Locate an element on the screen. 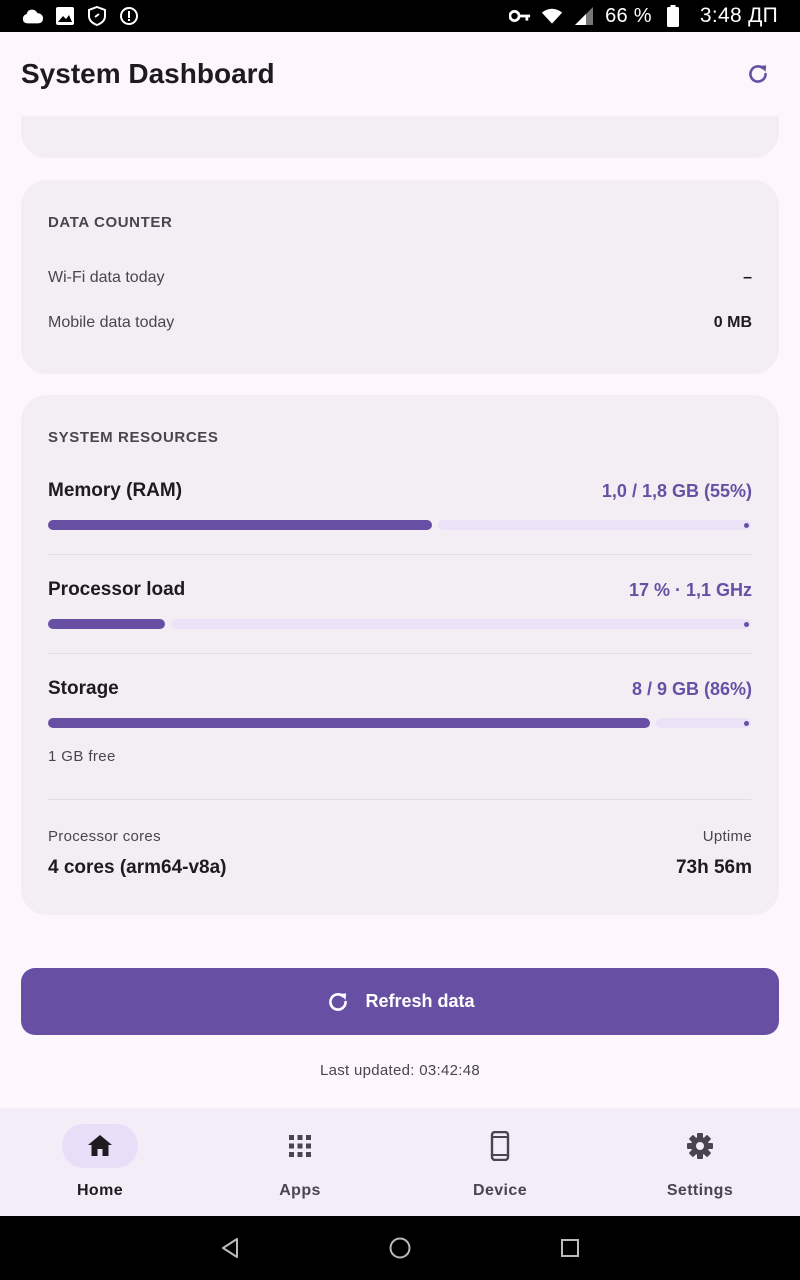 The height and width of the screenshot is (1280, 800). memory-value: 1,0 / 1,8 GB (55%) is located at coordinates (676, 490).